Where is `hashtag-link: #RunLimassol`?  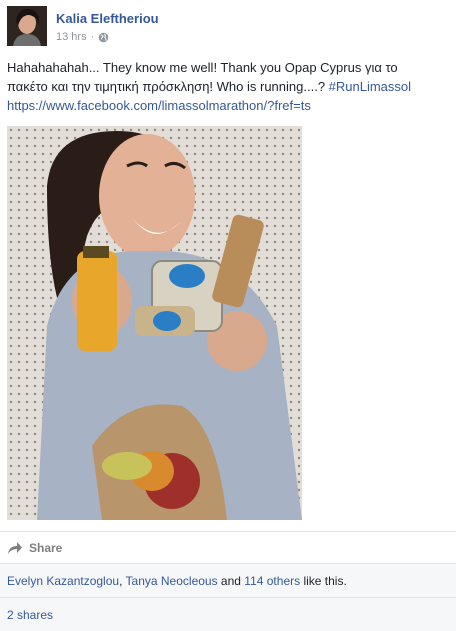 hashtag-link: #RunLimassol is located at coordinates (370, 86).